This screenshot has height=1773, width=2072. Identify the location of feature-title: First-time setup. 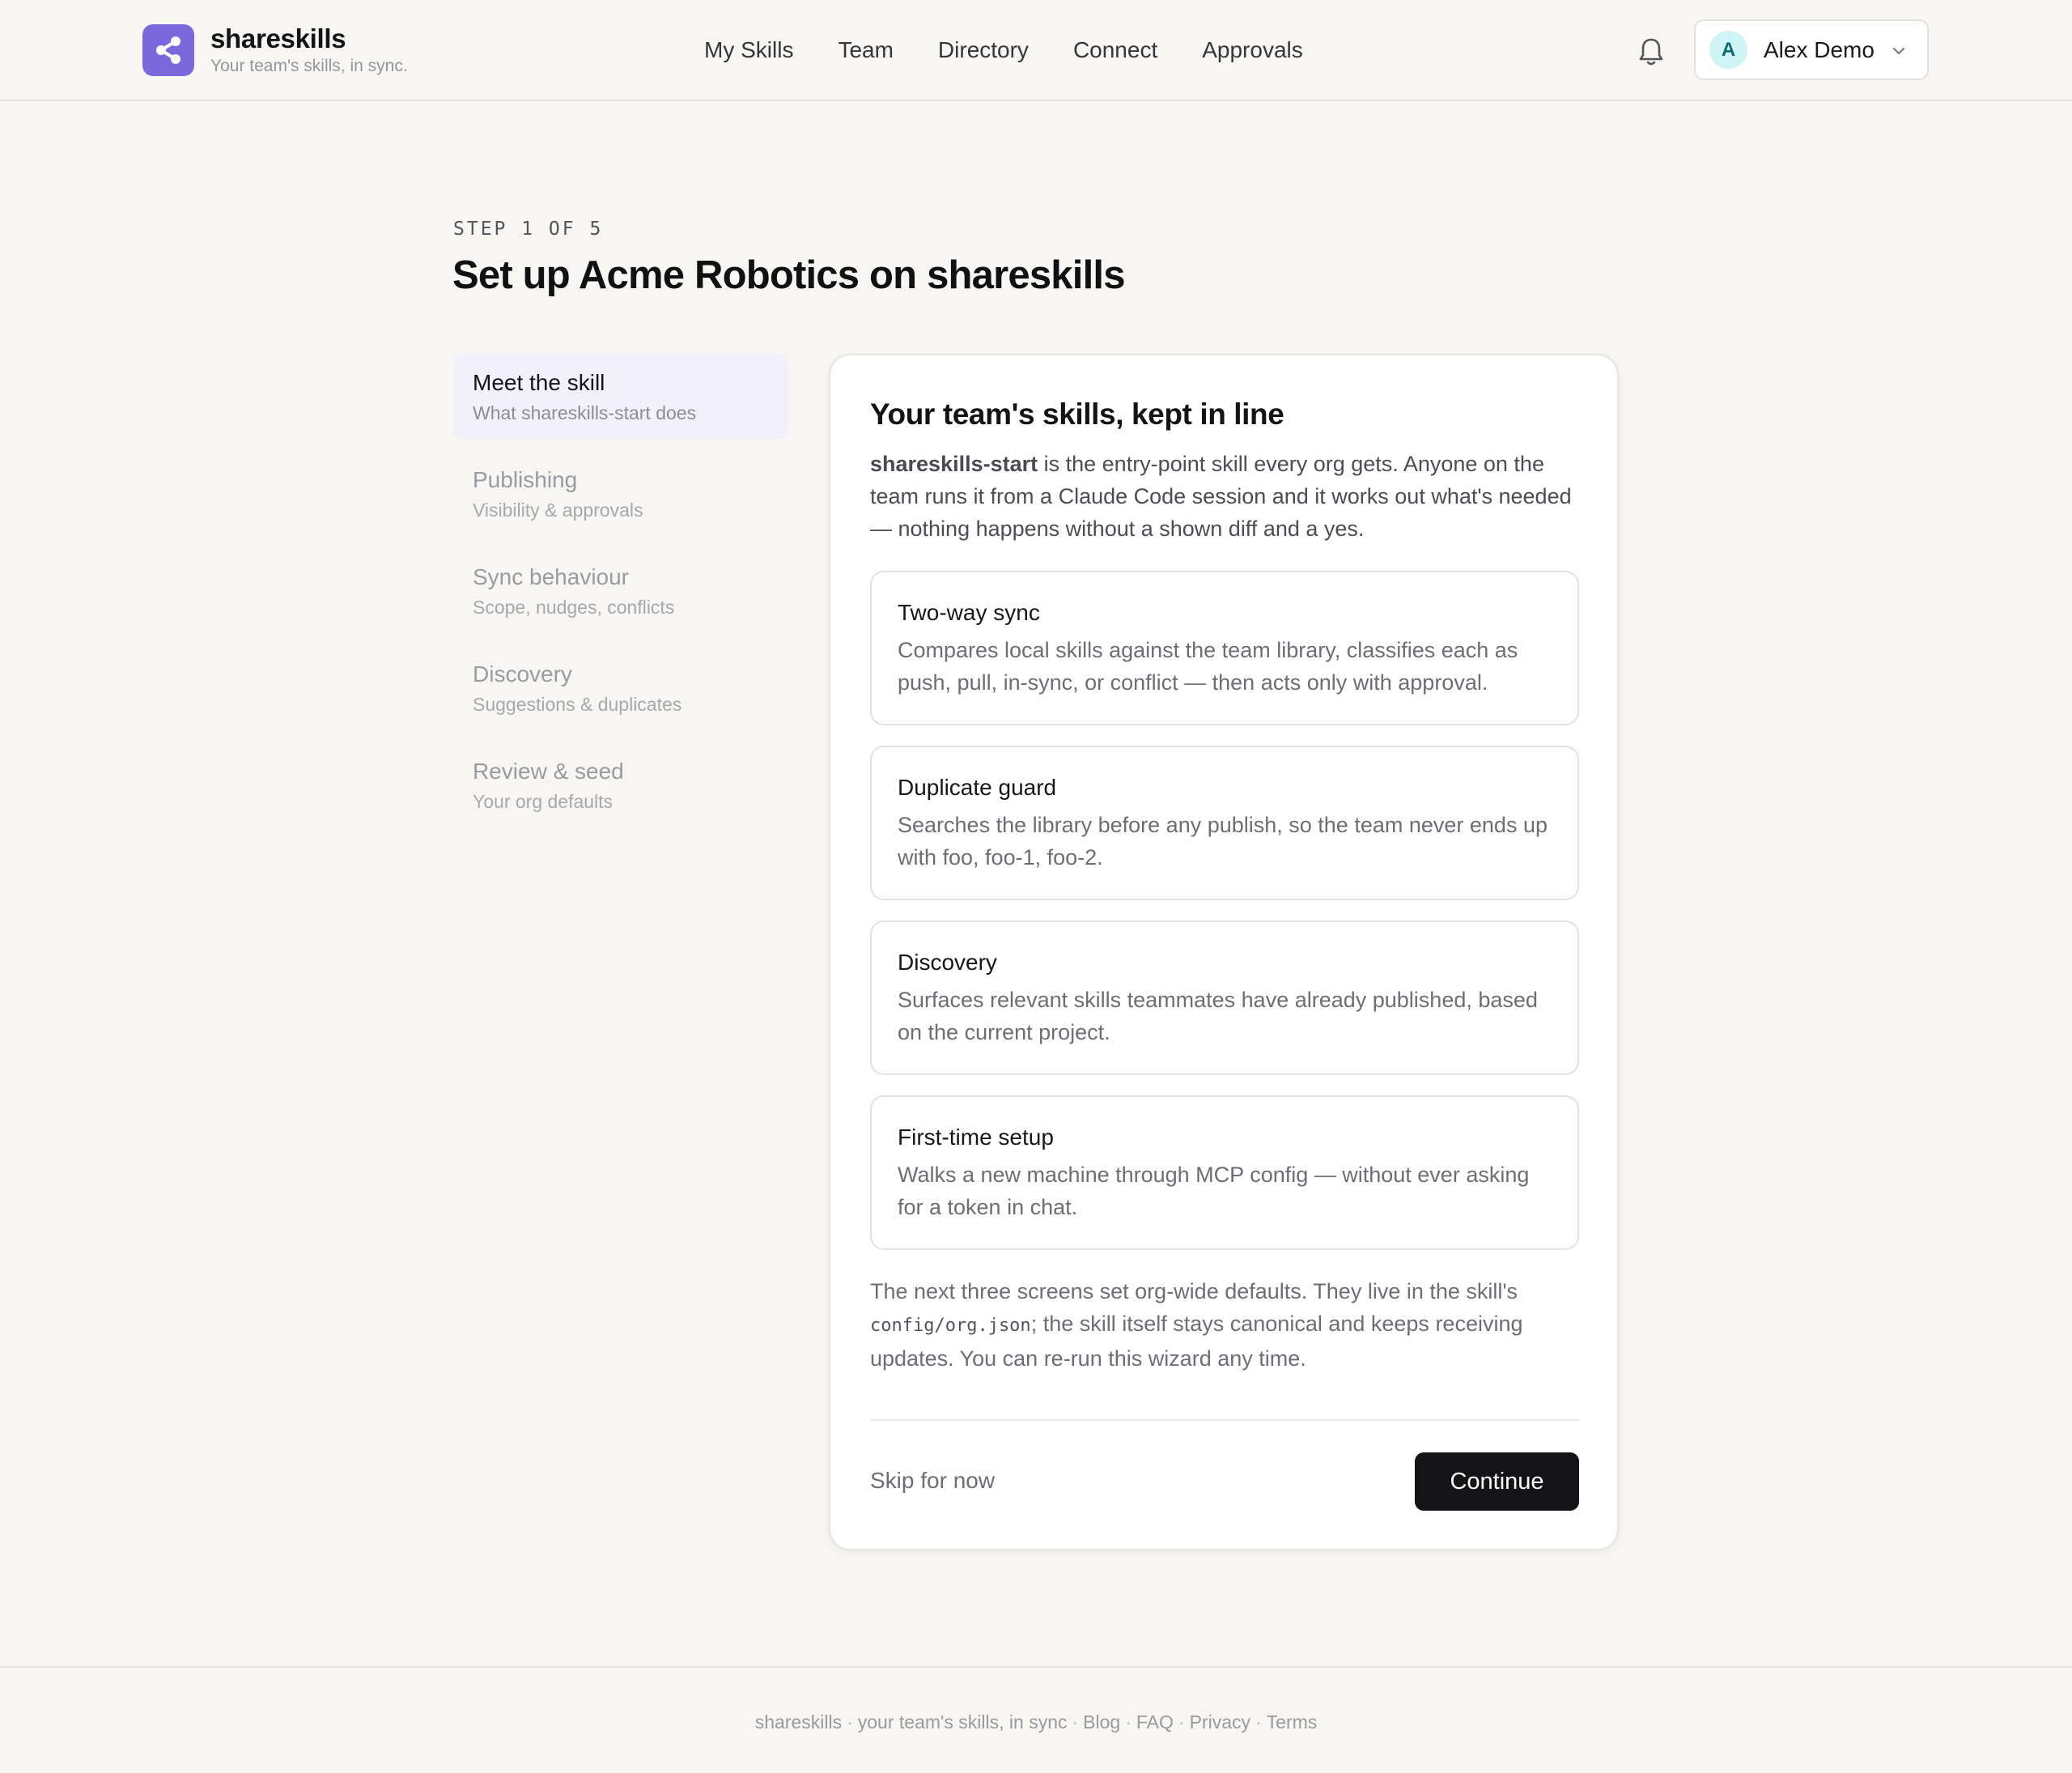
(976, 1137).